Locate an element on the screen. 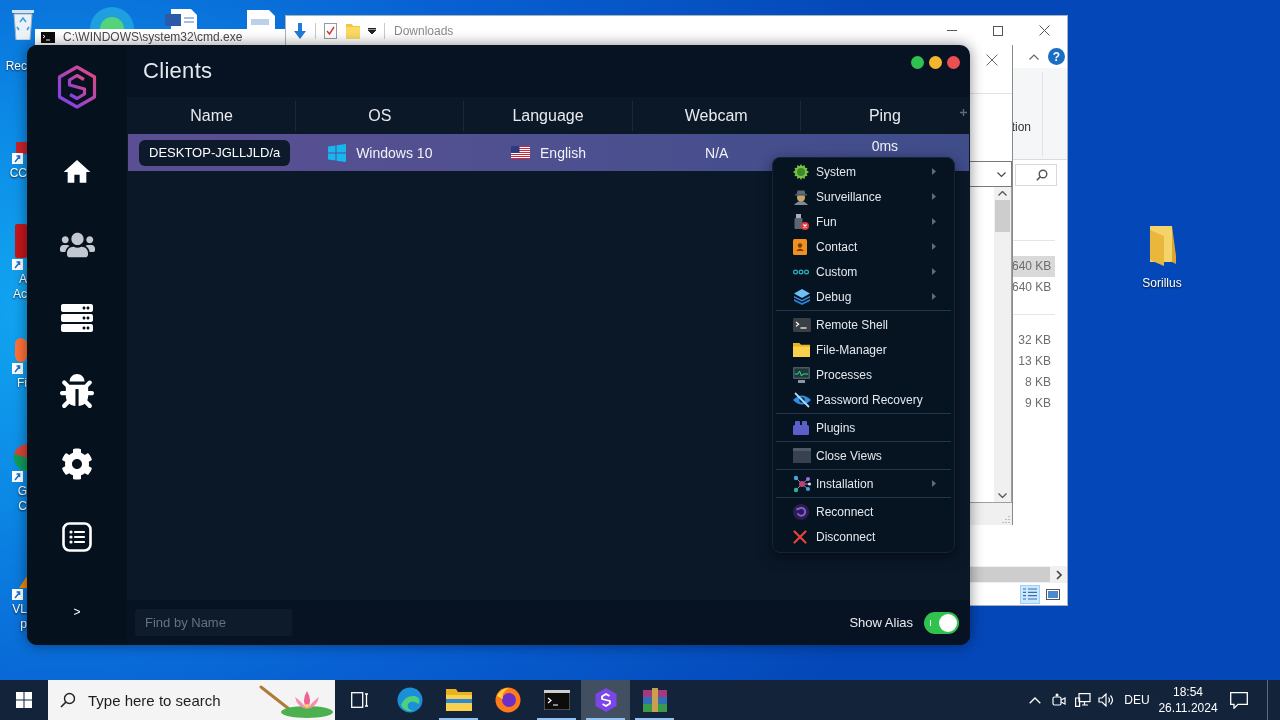  ribbon-label: tion is located at coordinates (1021, 127).